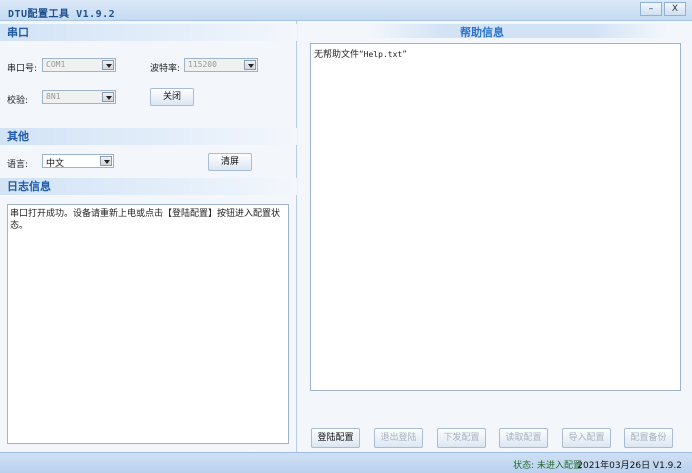 This screenshot has width=692, height=473. What do you see at coordinates (145, 220) in the screenshot?
I see `log-text: 串口打开成功。设备请重新上电或点击【登陆配置】按钮进入配置状态。` at bounding box center [145, 220].